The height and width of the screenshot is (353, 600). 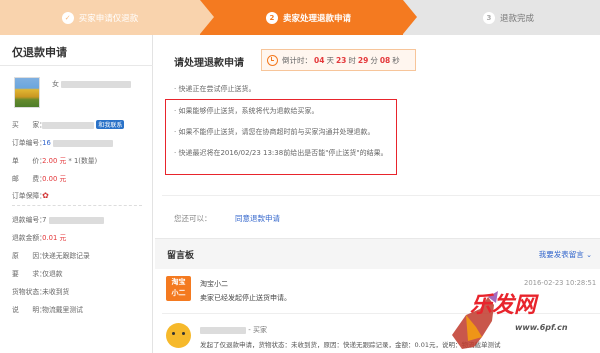 What do you see at coordinates (178, 288) in the screenshot?
I see `taobao-xiaoer-avatar: 淘宝 小二` at bounding box center [178, 288].